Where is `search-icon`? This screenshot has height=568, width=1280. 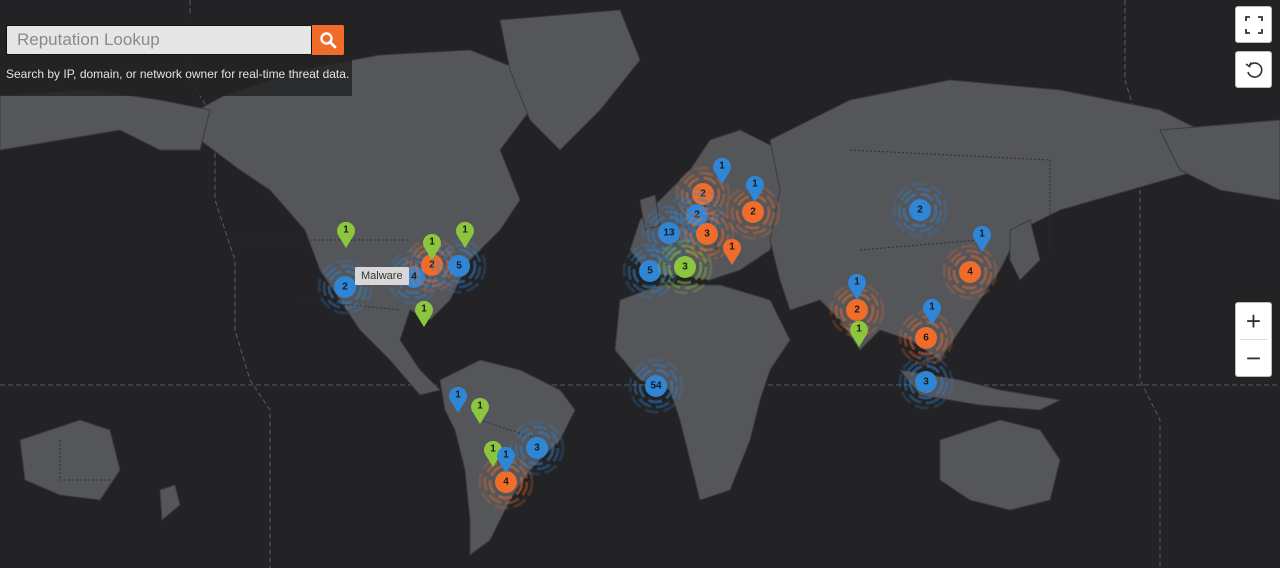
search-icon is located at coordinates (328, 40).